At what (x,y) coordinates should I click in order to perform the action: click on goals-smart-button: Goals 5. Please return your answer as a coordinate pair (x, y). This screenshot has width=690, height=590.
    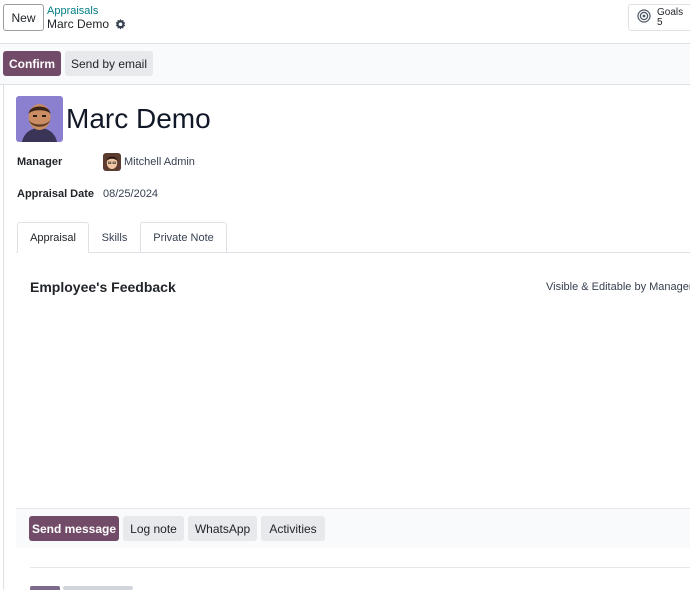
    Looking at the image, I should click on (659, 17).